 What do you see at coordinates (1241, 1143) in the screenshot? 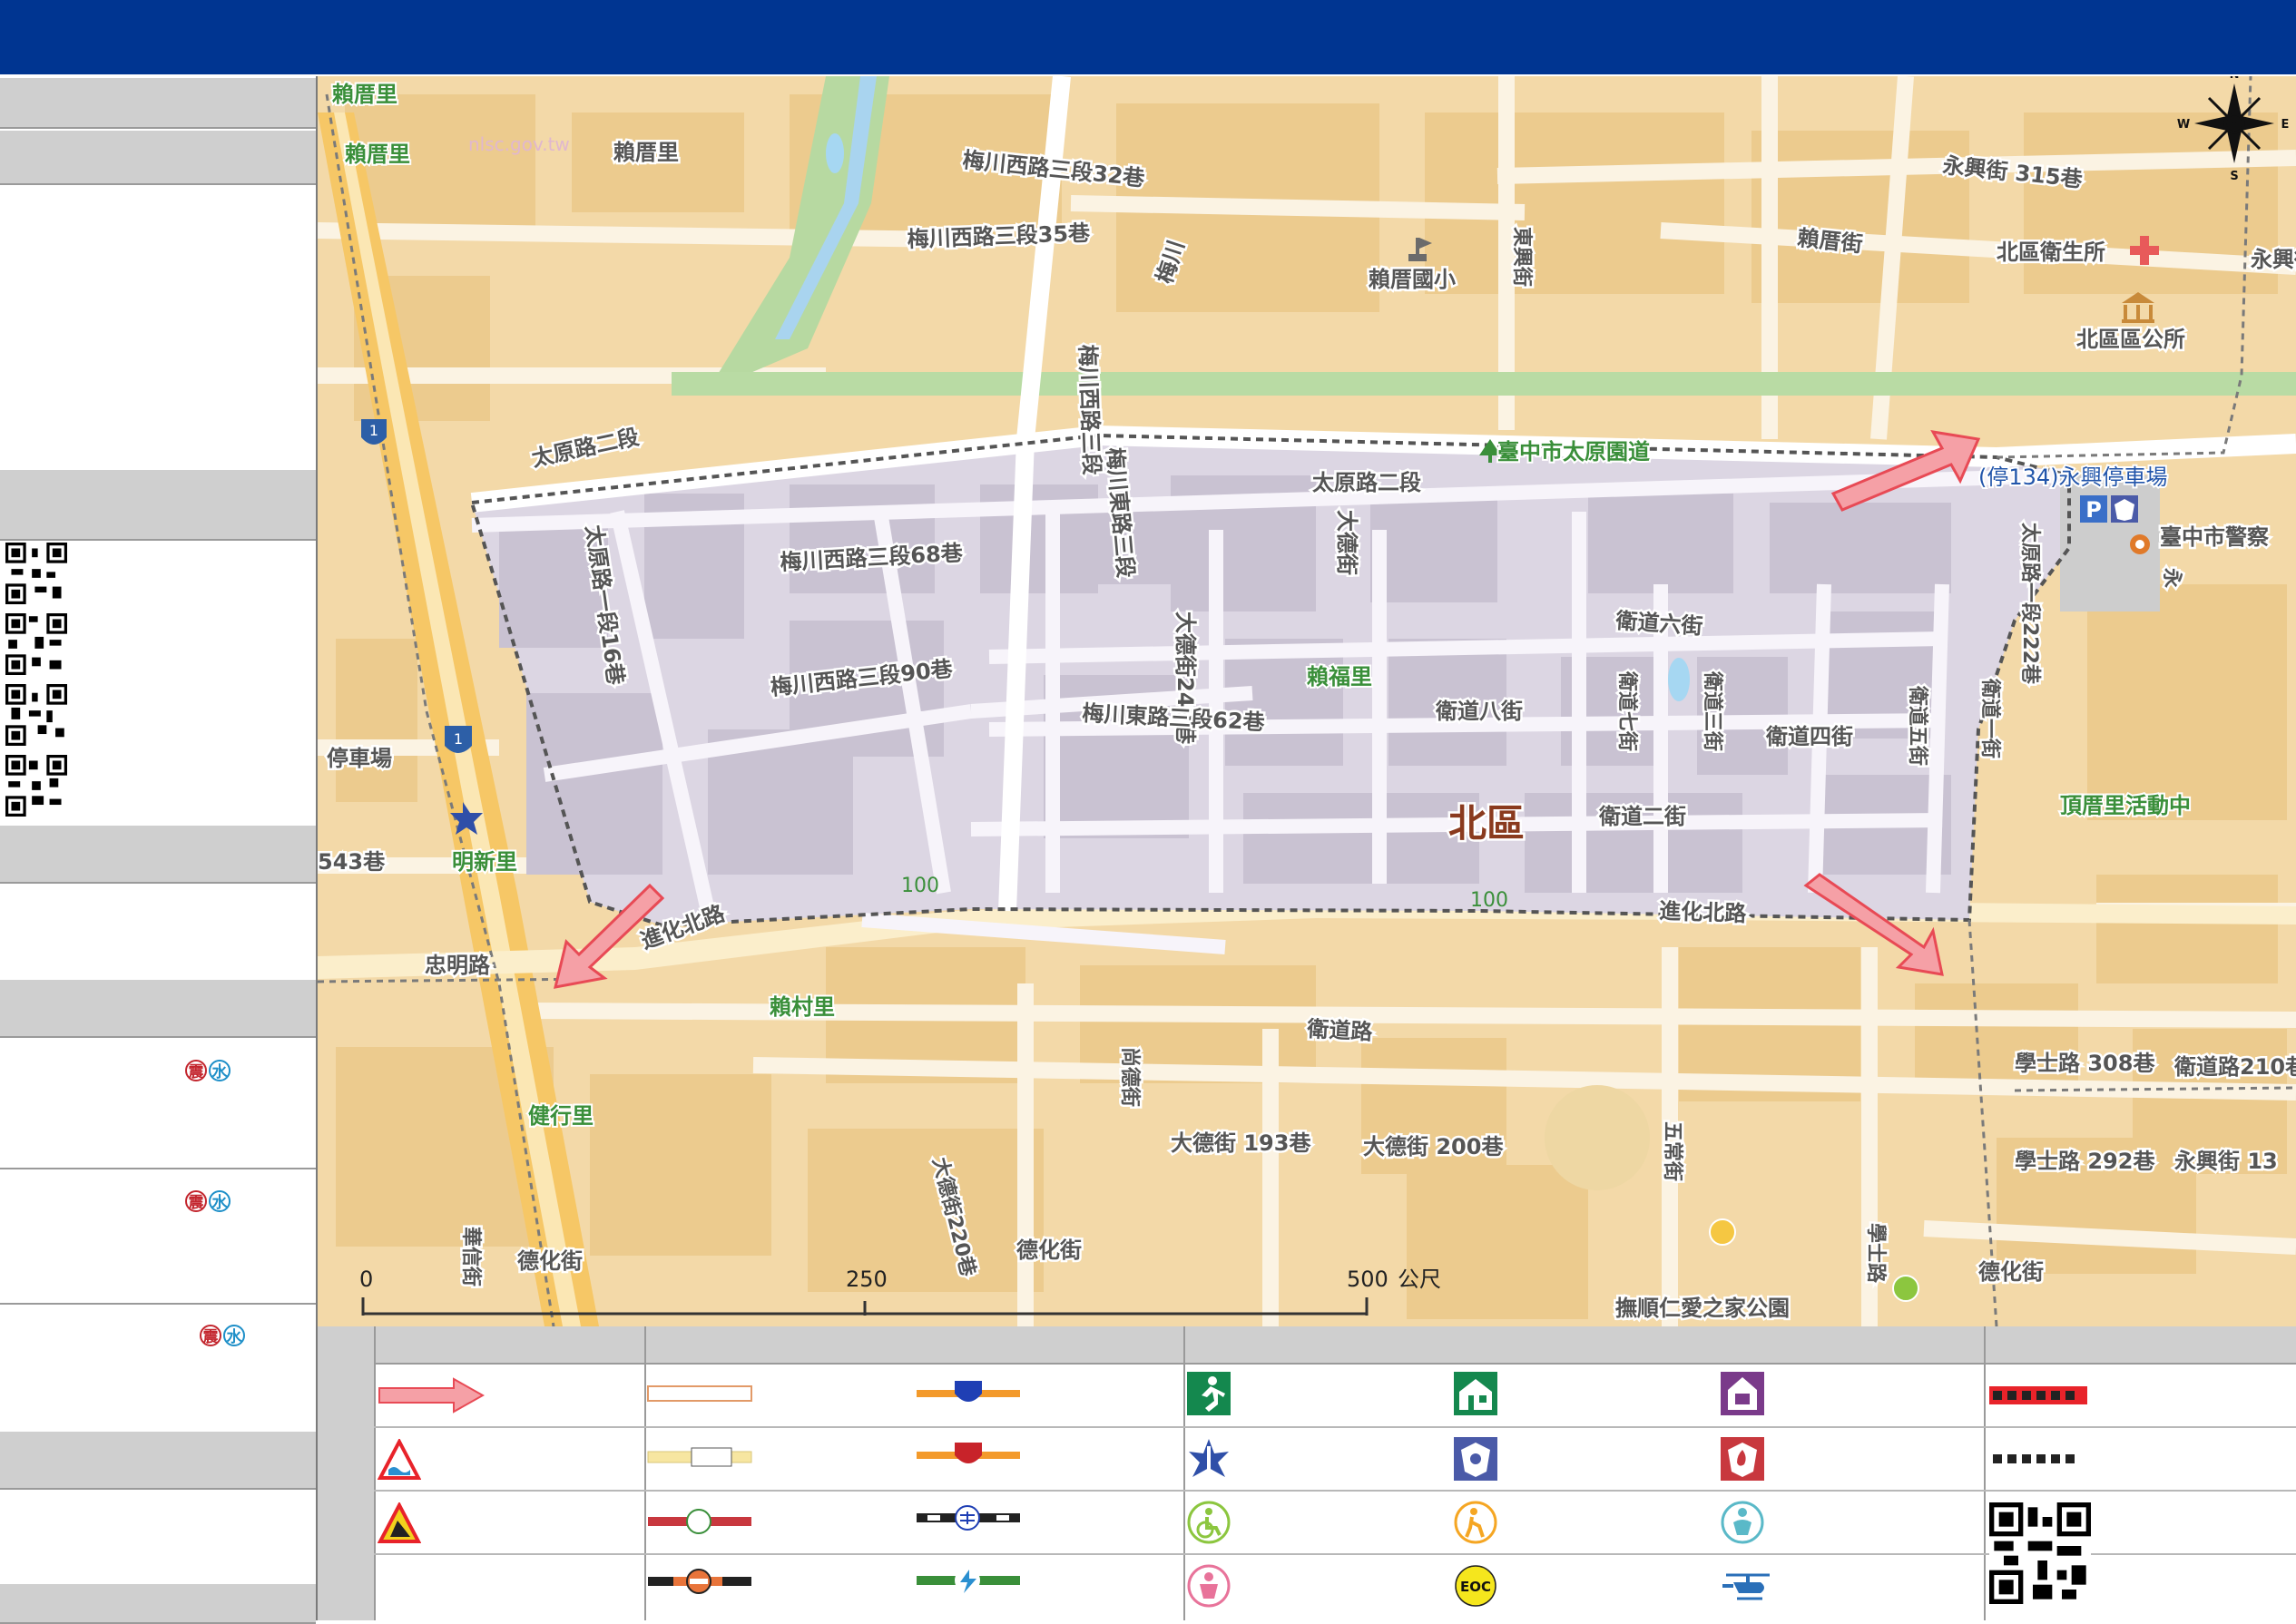
I see `road-label: 大德街 193巷` at bounding box center [1241, 1143].